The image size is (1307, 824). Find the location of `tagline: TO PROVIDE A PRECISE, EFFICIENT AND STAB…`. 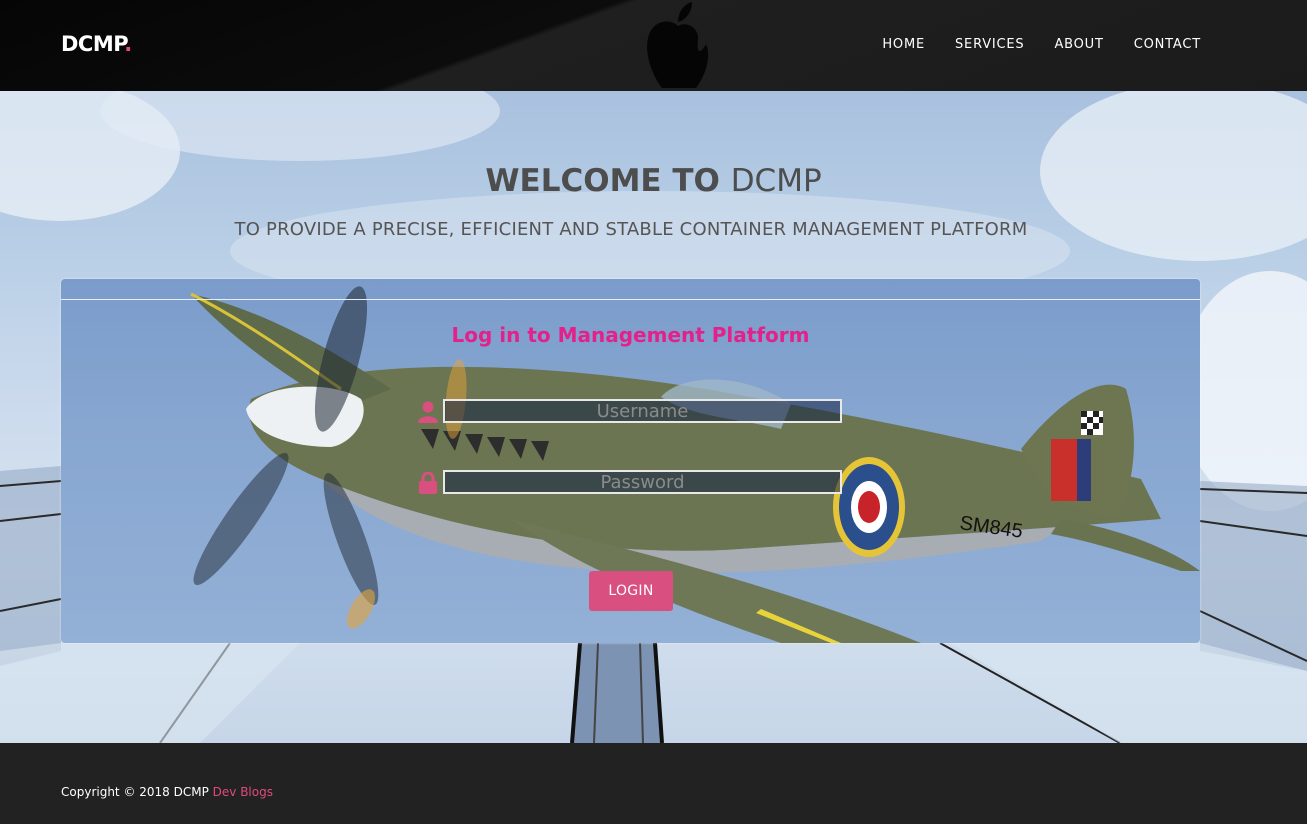

tagline: TO PROVIDE A PRECISE, EFFICIENT AND STAB… is located at coordinates (631, 229).